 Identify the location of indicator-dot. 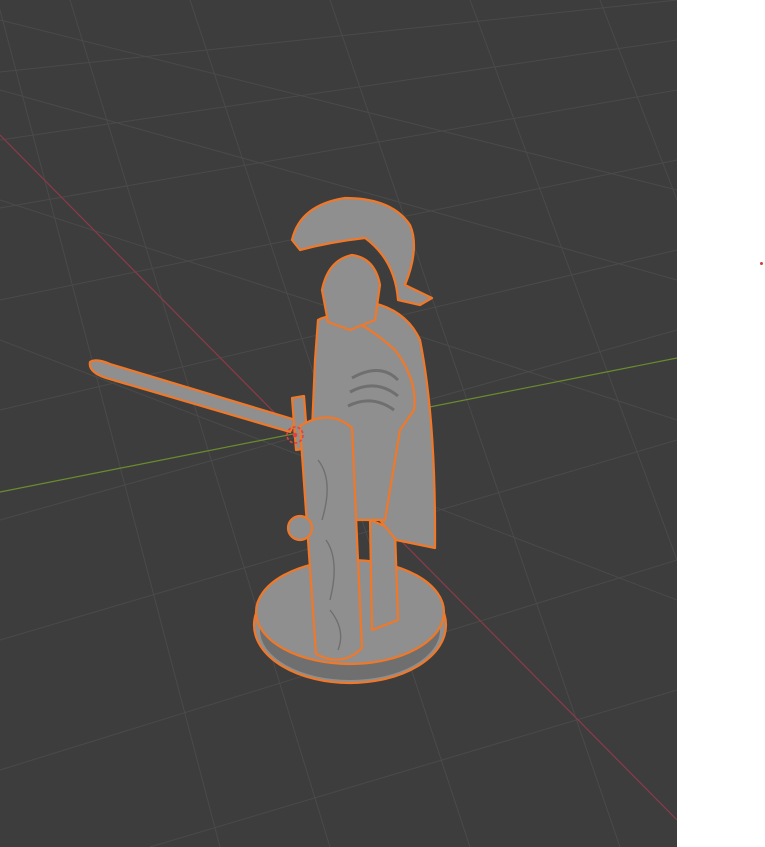
(761, 263).